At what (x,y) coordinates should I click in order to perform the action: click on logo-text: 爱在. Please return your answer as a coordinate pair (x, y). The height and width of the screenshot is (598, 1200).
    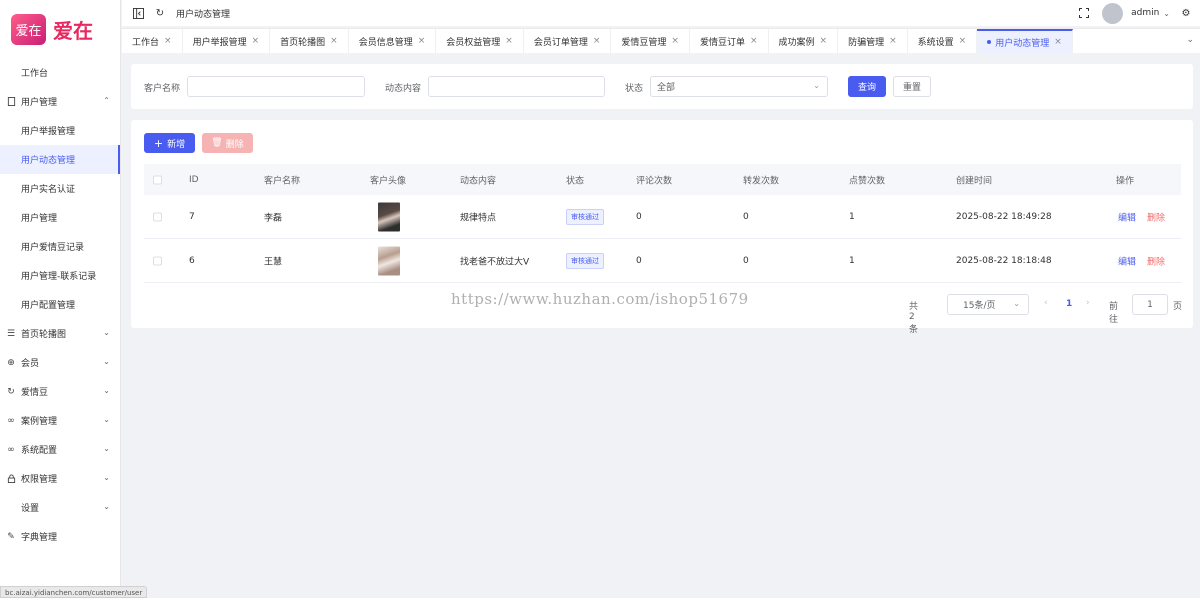
    Looking at the image, I should click on (73, 30).